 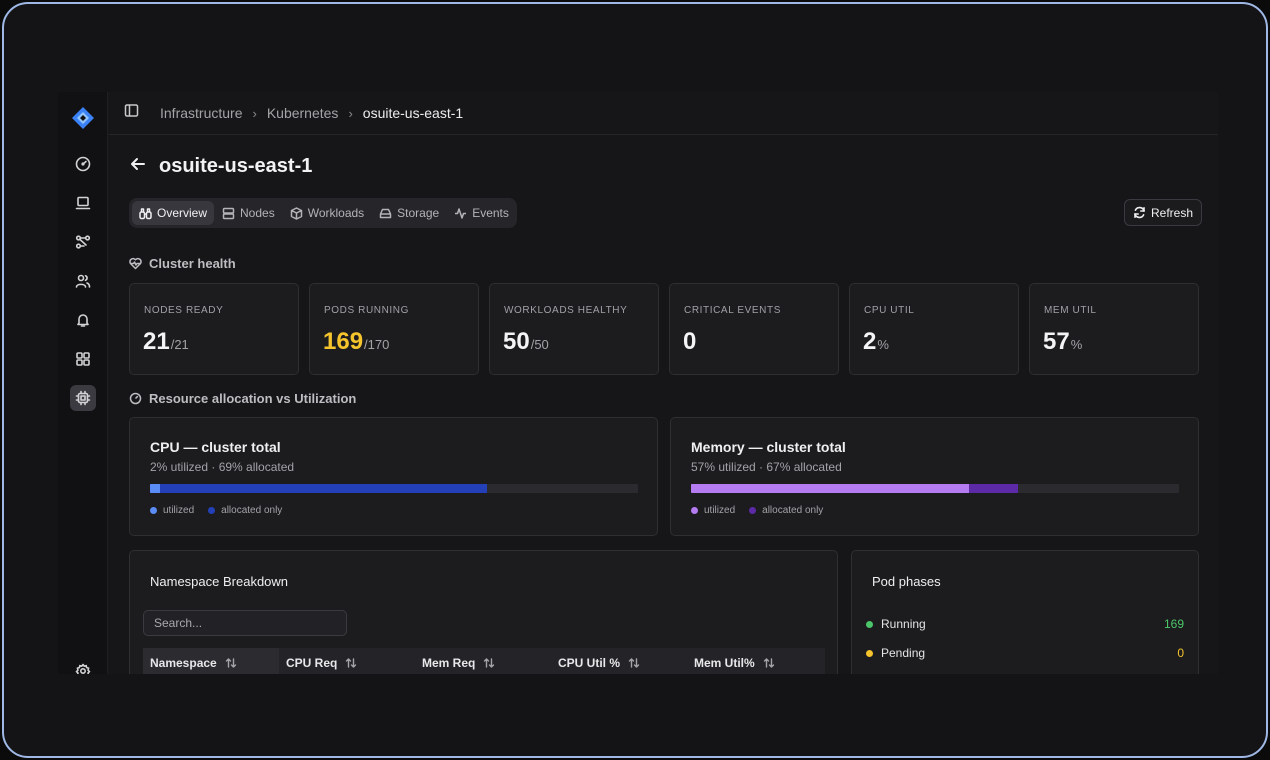 I want to click on tab-events: Events, so click(x=481, y=213).